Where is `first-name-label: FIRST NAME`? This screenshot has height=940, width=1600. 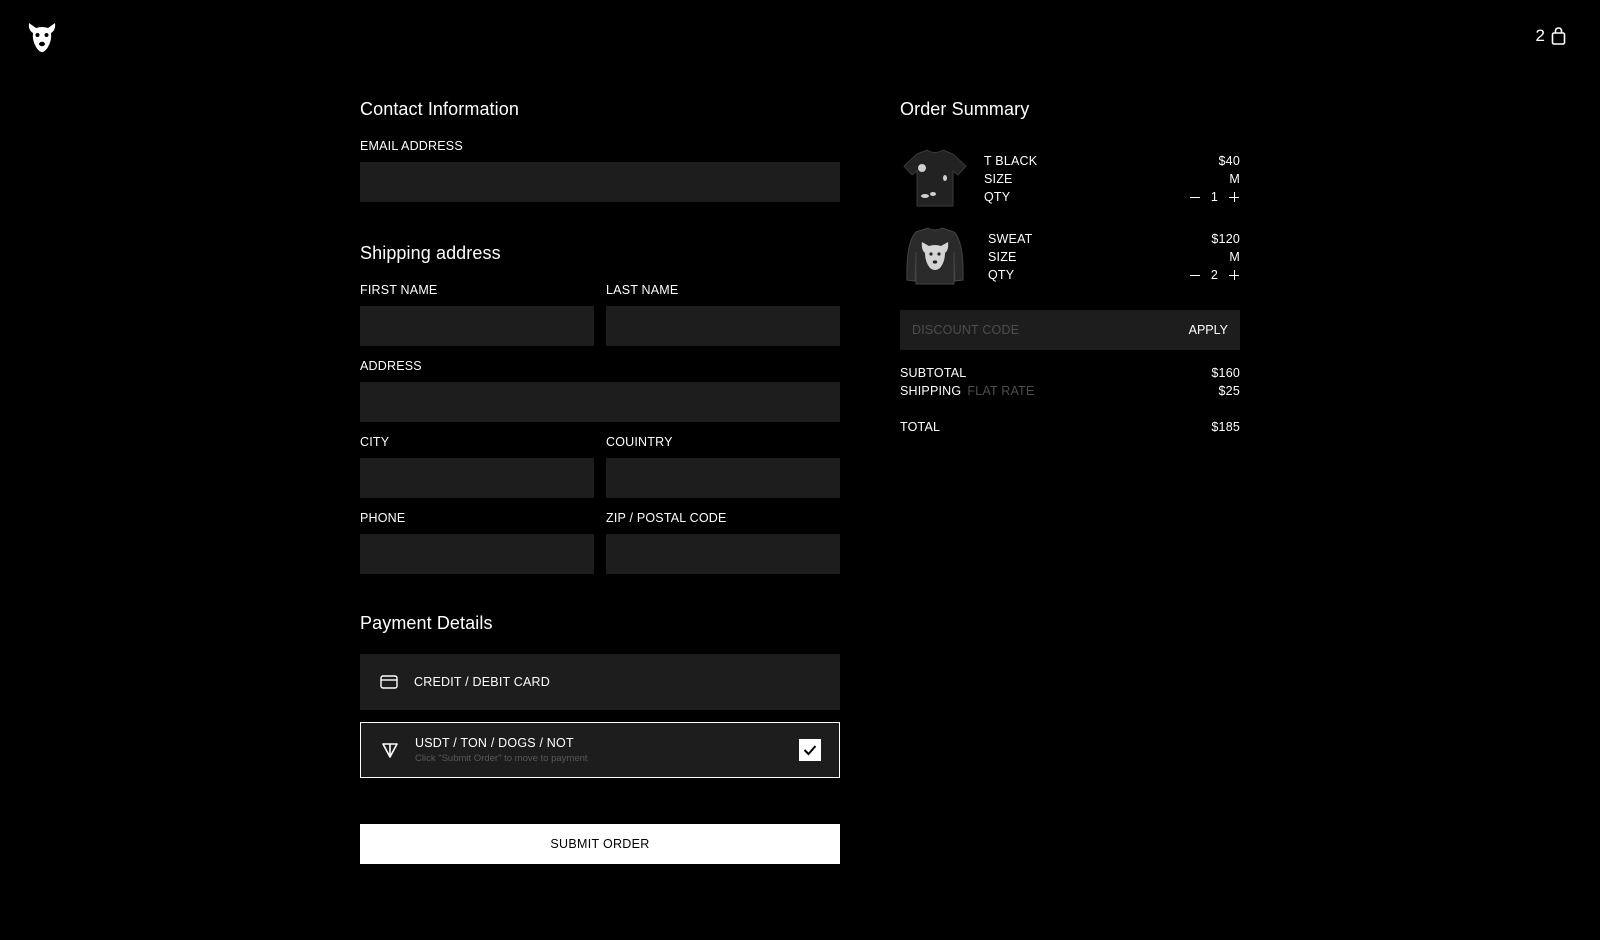
first-name-label: FIRST NAME is located at coordinates (399, 290).